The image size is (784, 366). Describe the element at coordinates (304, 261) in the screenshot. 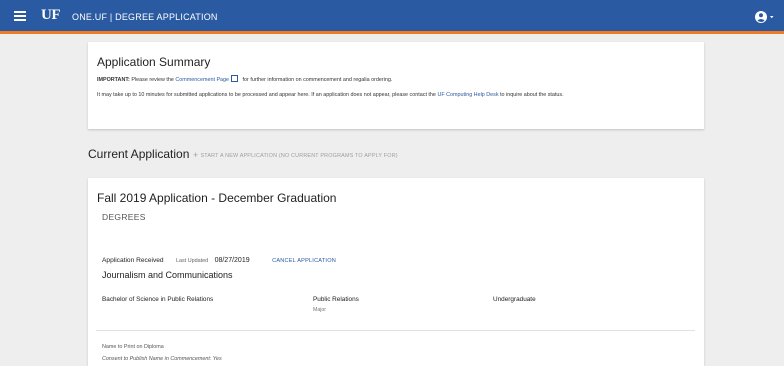

I see `cancel-application-button: CANCEL APPLICATION` at that location.